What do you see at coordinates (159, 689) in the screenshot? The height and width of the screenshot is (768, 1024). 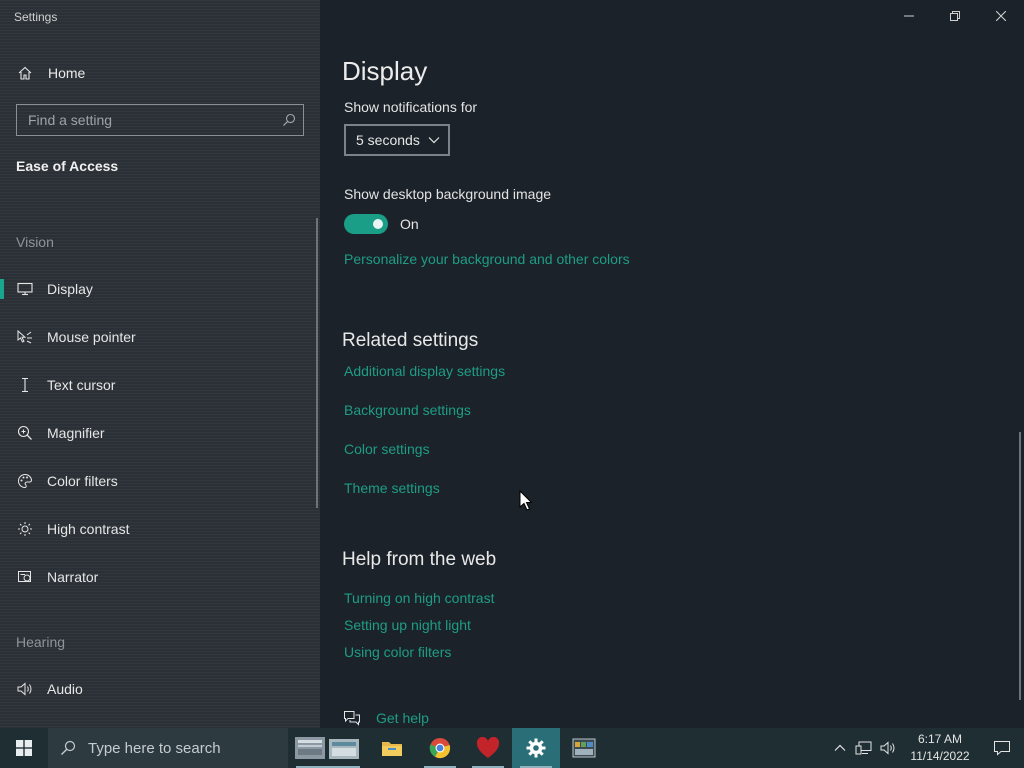 I see `sidebar-item-audio: Audio` at bounding box center [159, 689].